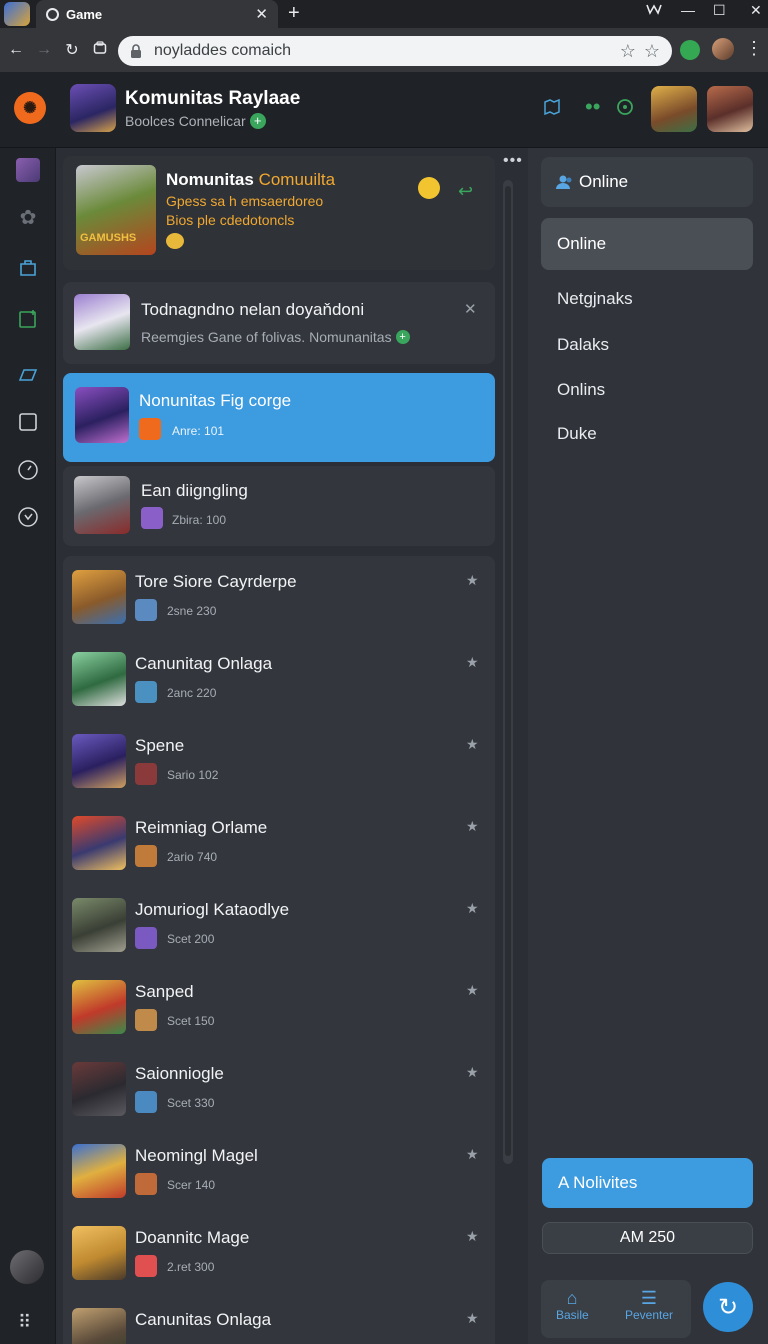  I want to click on scrollbar-thumb, so click(508, 671).